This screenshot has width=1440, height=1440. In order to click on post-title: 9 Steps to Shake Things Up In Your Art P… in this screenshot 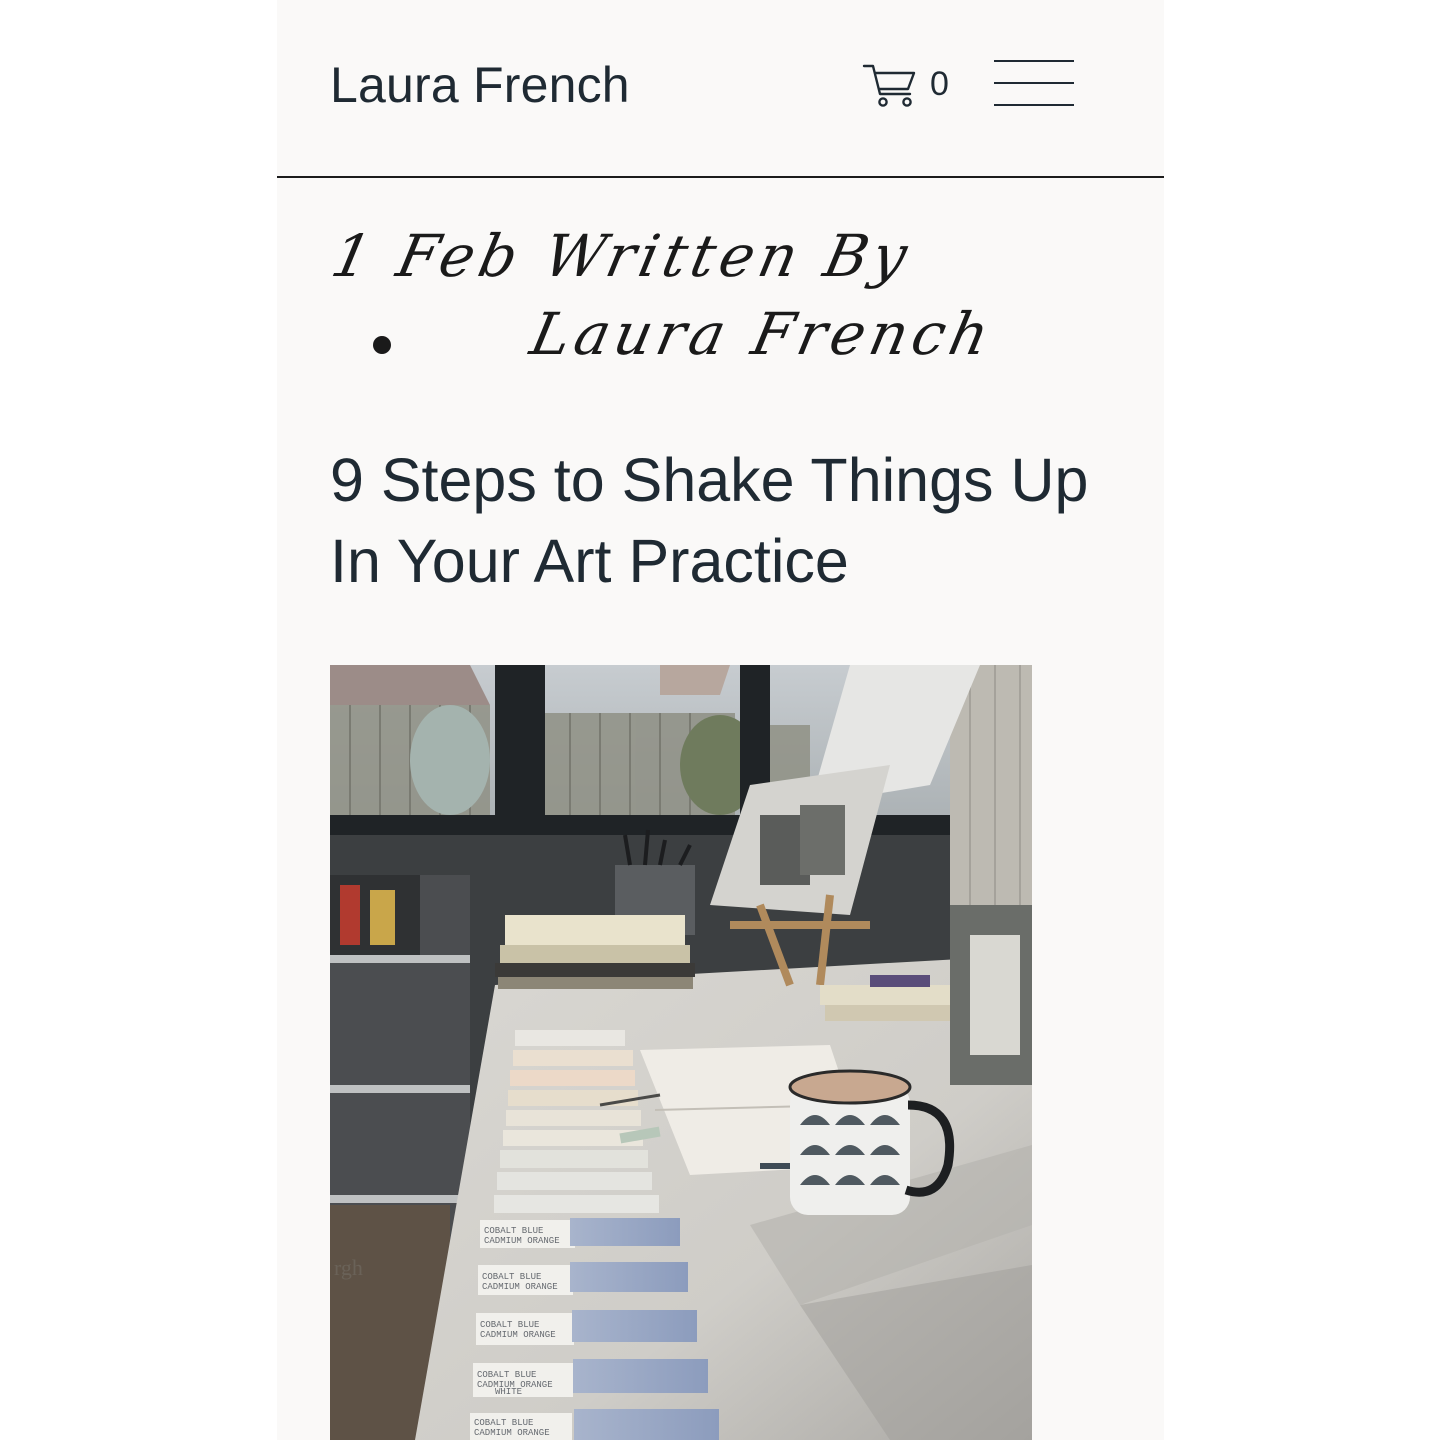, I will do `click(709, 520)`.